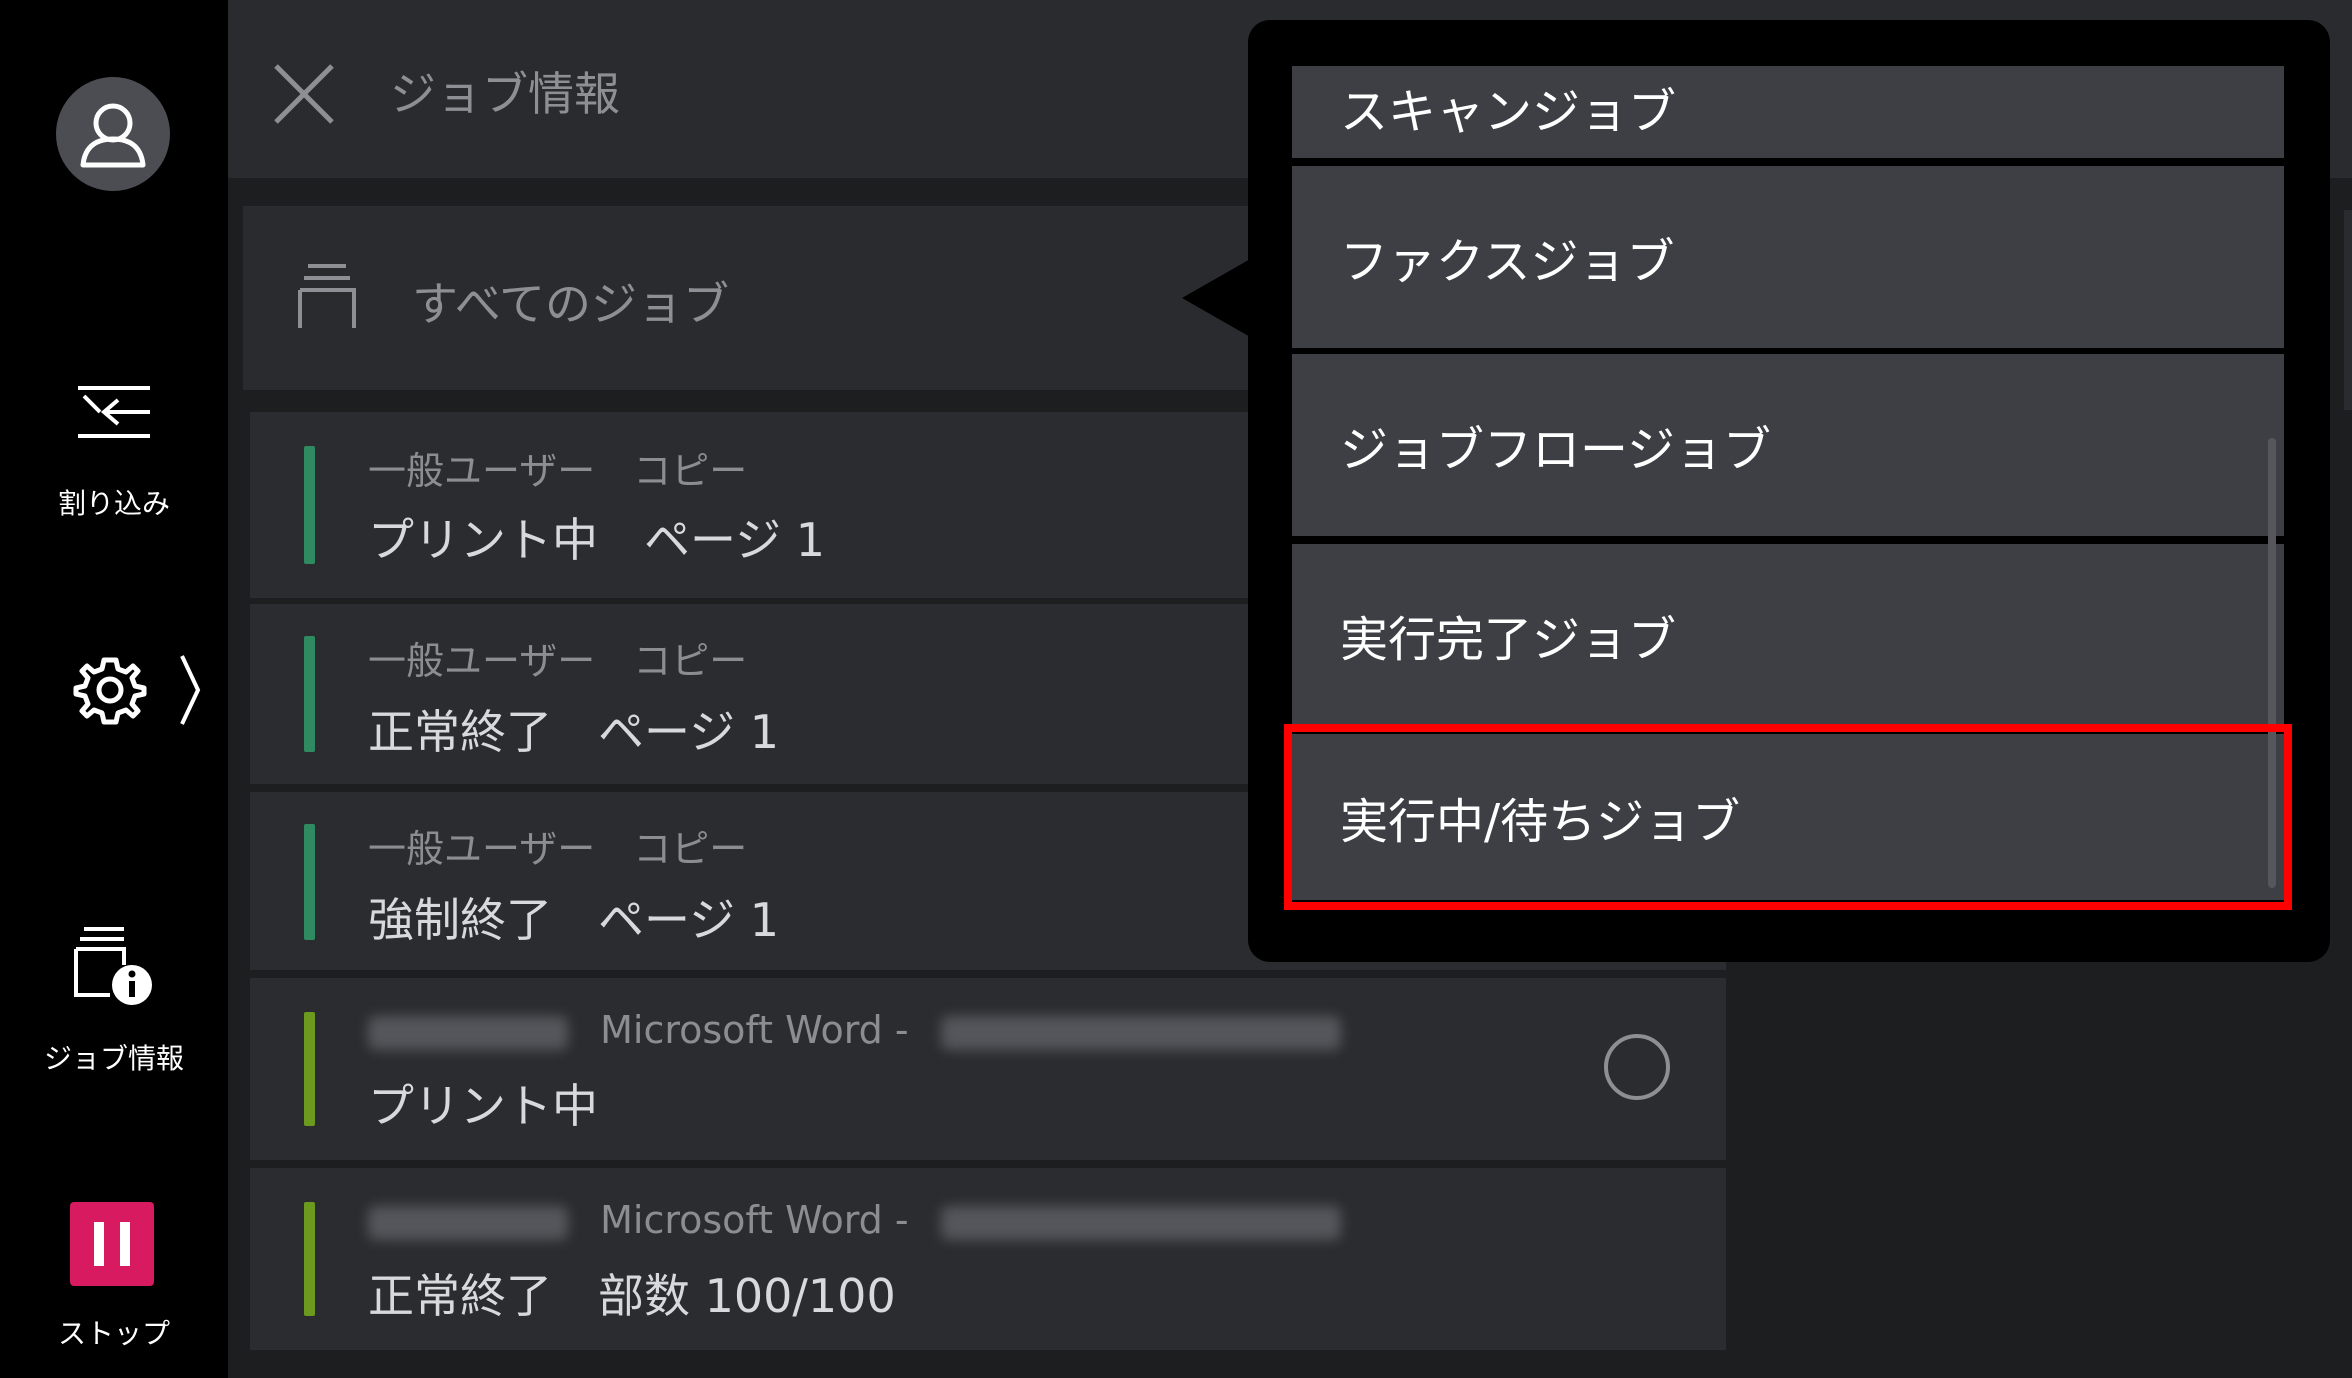  What do you see at coordinates (505, 94) in the screenshot?
I see `page-title: ジョブ情報` at bounding box center [505, 94].